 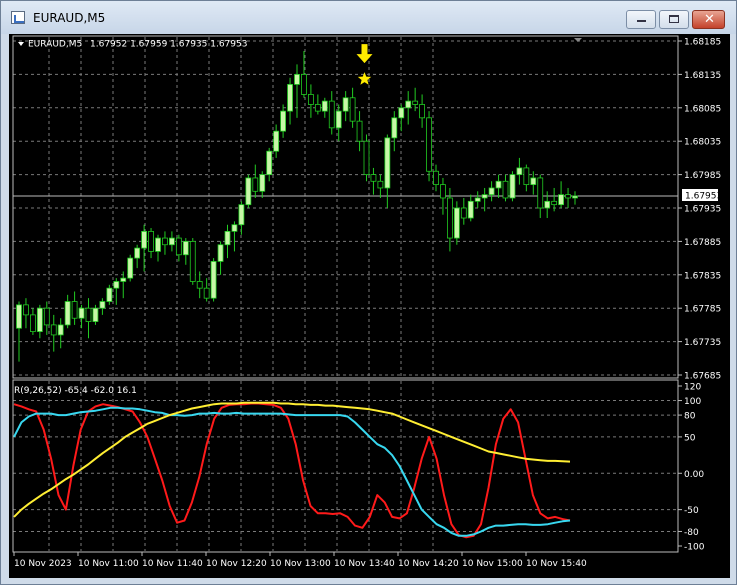 What do you see at coordinates (368, 17) in the screenshot?
I see `title-bar: EURAUD,M5 ✕` at bounding box center [368, 17].